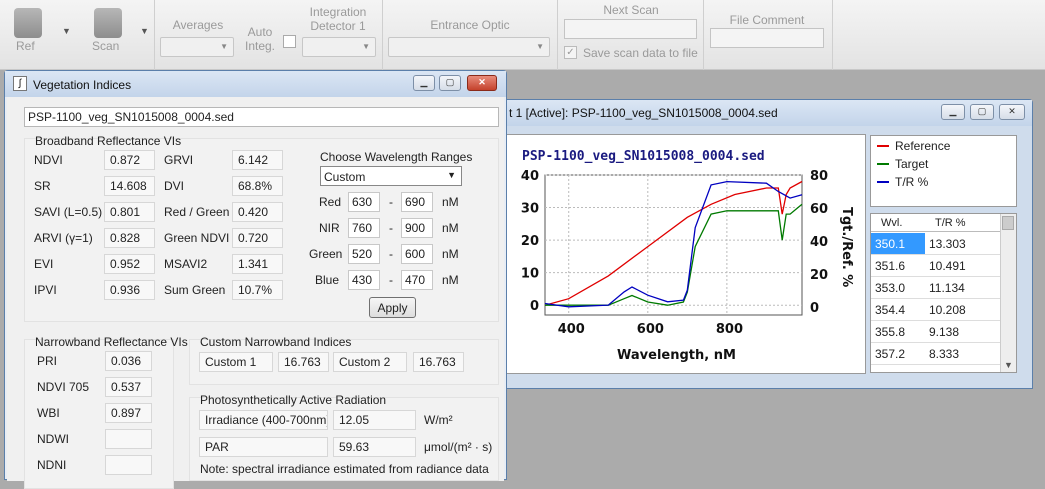  Describe the element at coordinates (128, 439) in the screenshot. I see `nb-value` at that location.